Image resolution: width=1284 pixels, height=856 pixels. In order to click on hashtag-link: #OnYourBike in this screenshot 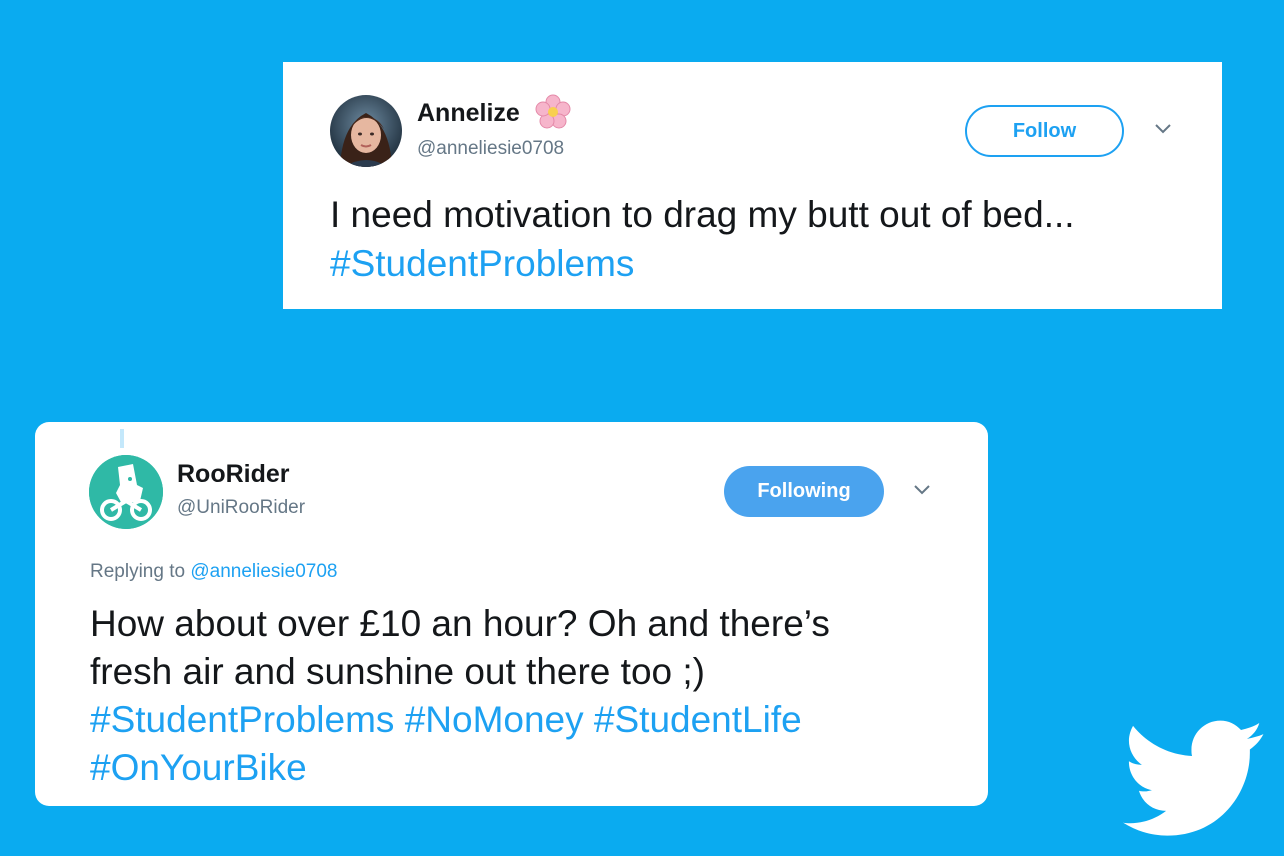, I will do `click(198, 767)`.